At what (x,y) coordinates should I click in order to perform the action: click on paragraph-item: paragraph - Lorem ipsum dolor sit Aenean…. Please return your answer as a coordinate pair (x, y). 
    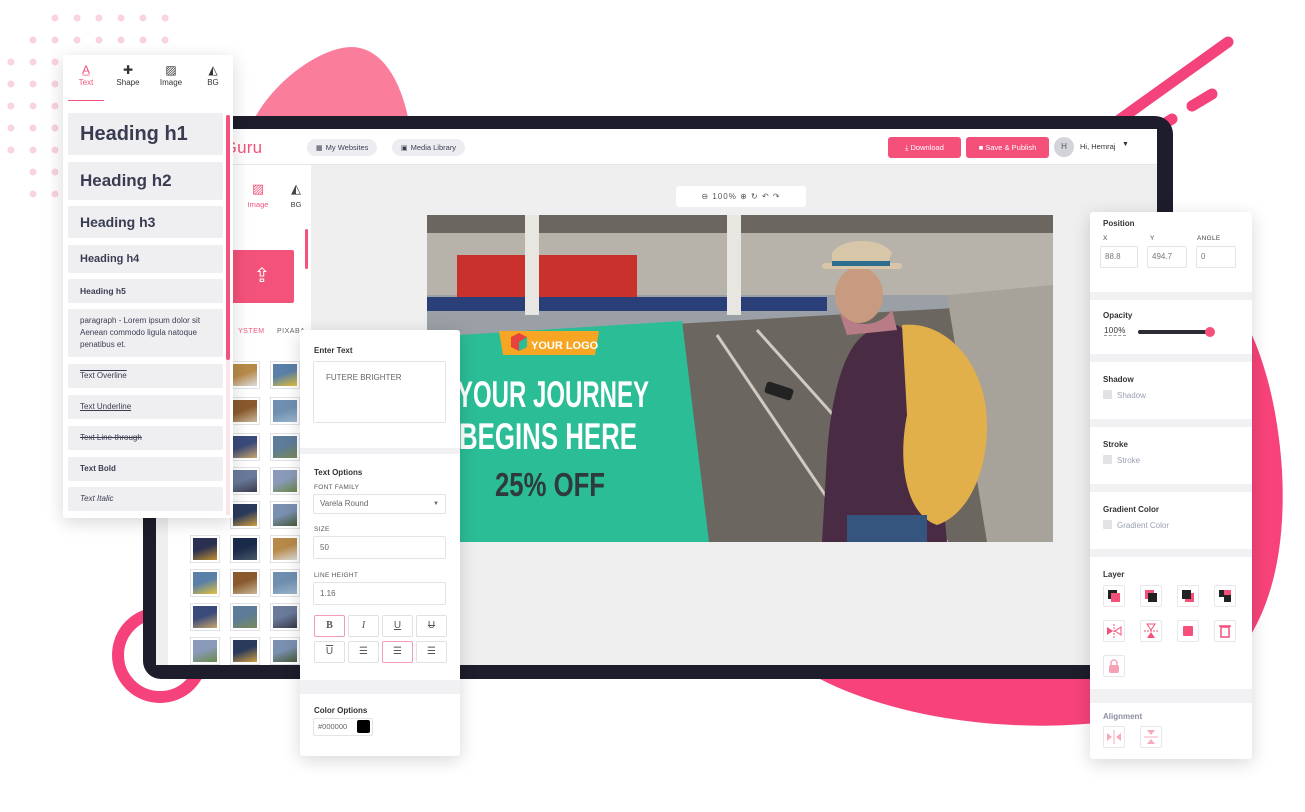
    Looking at the image, I should click on (145, 333).